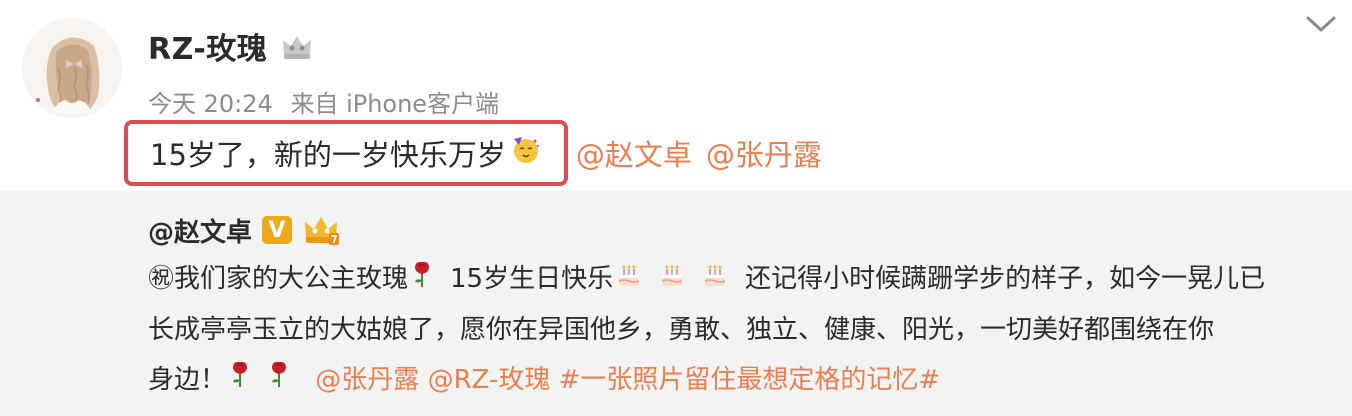  What do you see at coordinates (634, 153) in the screenshot?
I see `mention-link: @赵文卓` at bounding box center [634, 153].